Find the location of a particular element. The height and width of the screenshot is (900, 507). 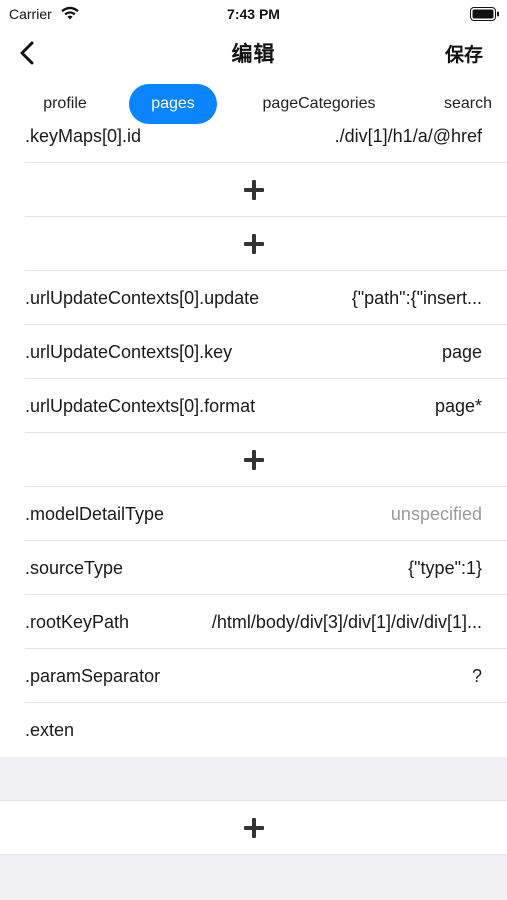

add-section-button is located at coordinates (253, 828).